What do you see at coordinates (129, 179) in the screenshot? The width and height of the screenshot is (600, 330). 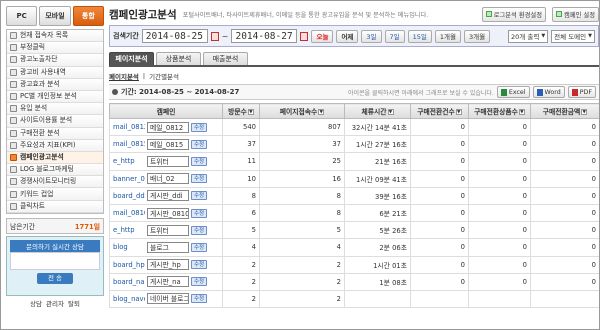 I see `campaign-id-link: banner_02` at bounding box center [129, 179].